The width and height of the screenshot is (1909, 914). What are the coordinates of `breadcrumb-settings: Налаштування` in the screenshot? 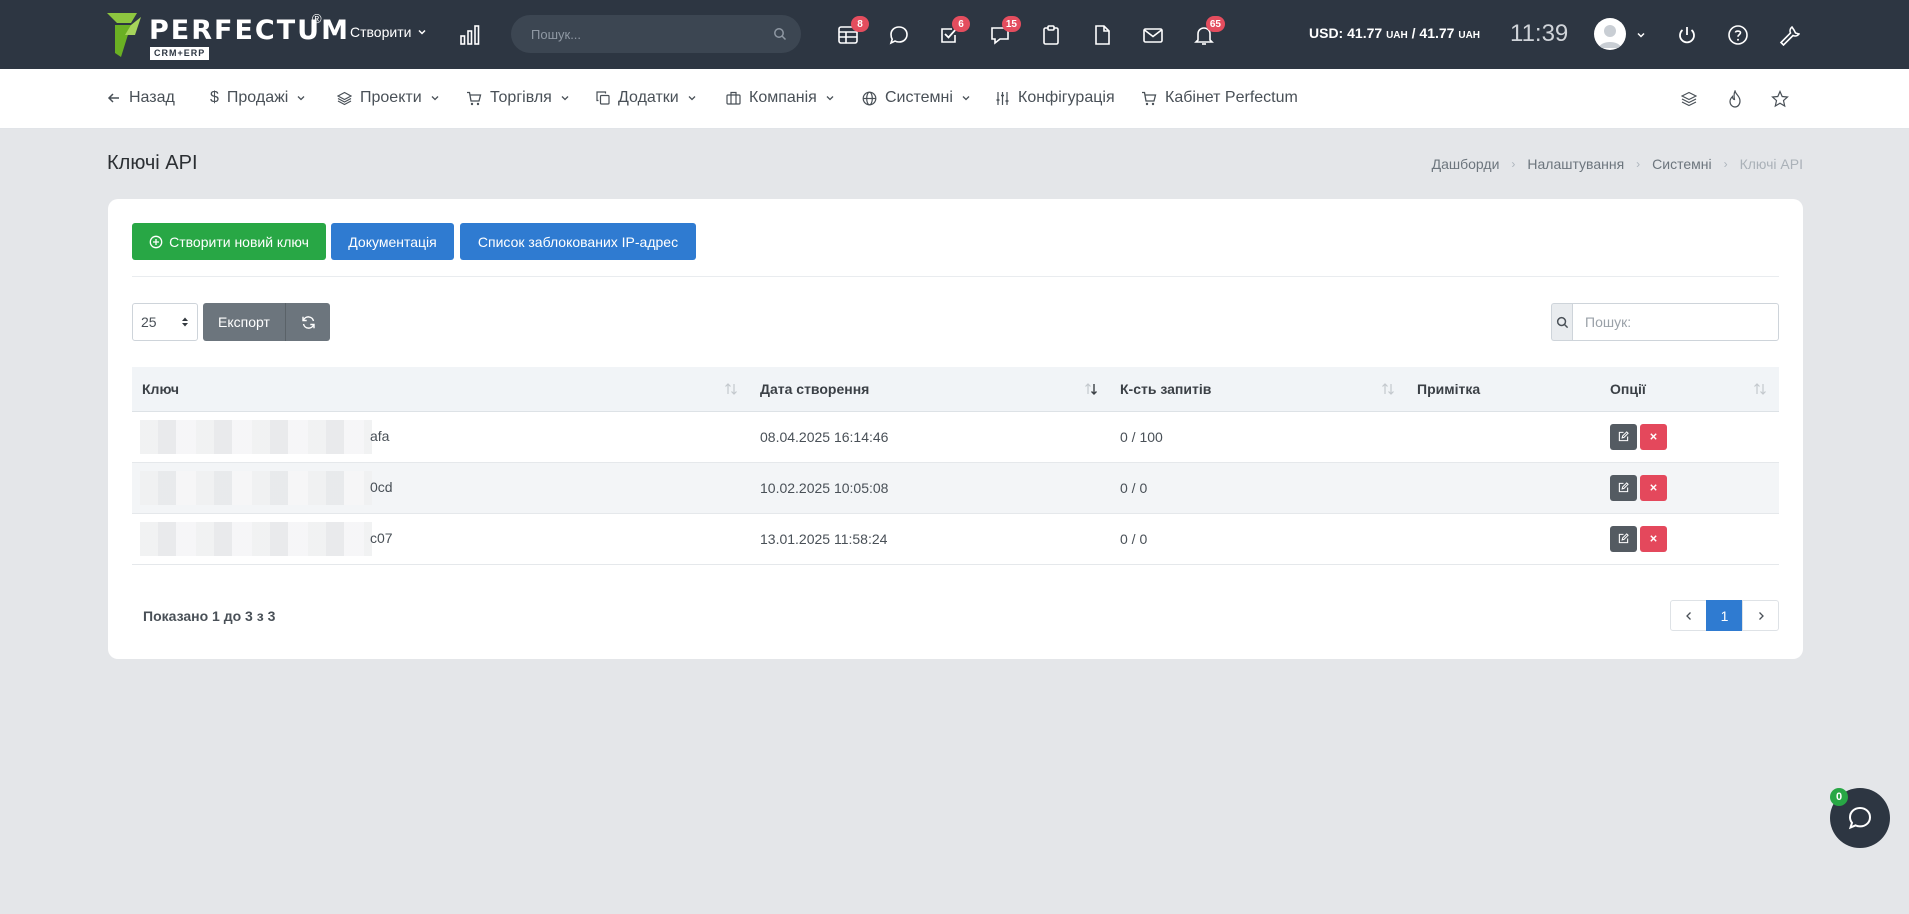 It's located at (1575, 164).